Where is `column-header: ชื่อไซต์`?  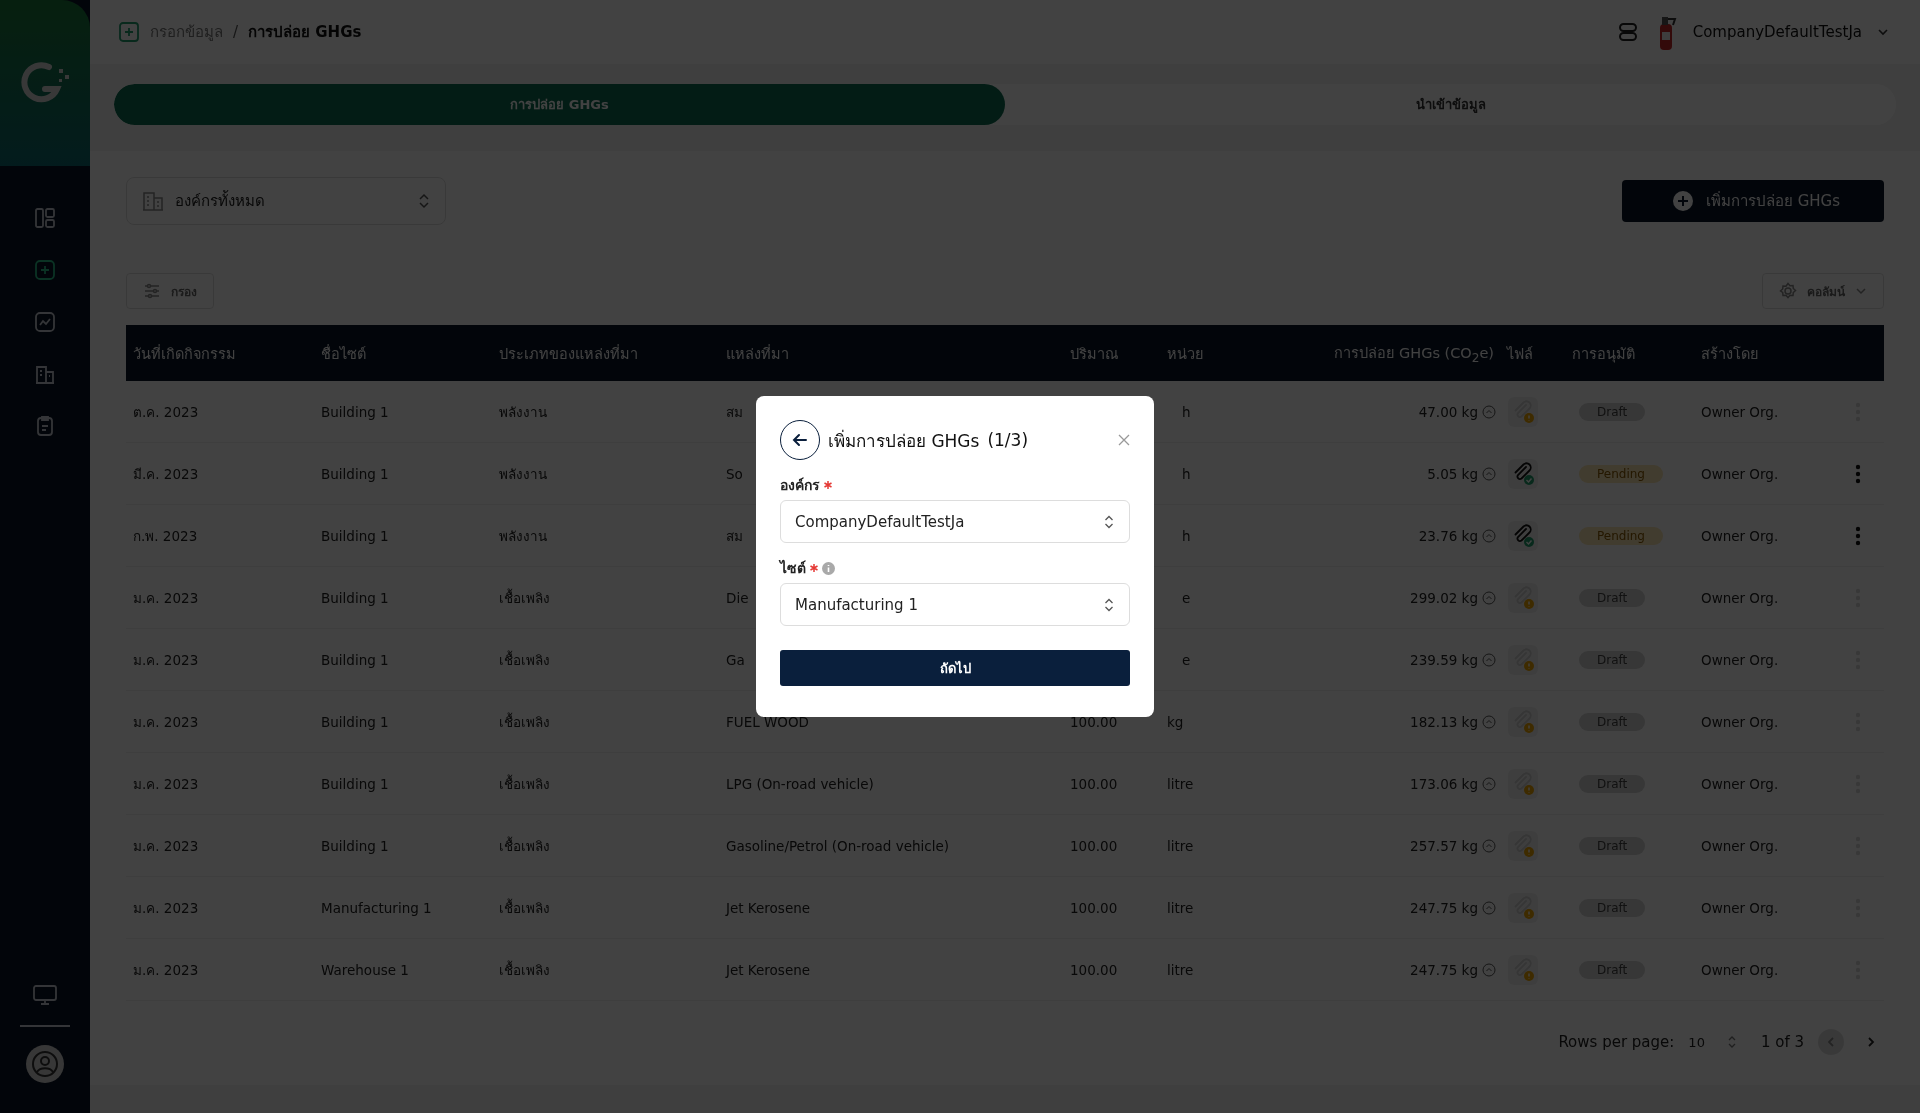
column-header: ชื่อไซต์ is located at coordinates (343, 353).